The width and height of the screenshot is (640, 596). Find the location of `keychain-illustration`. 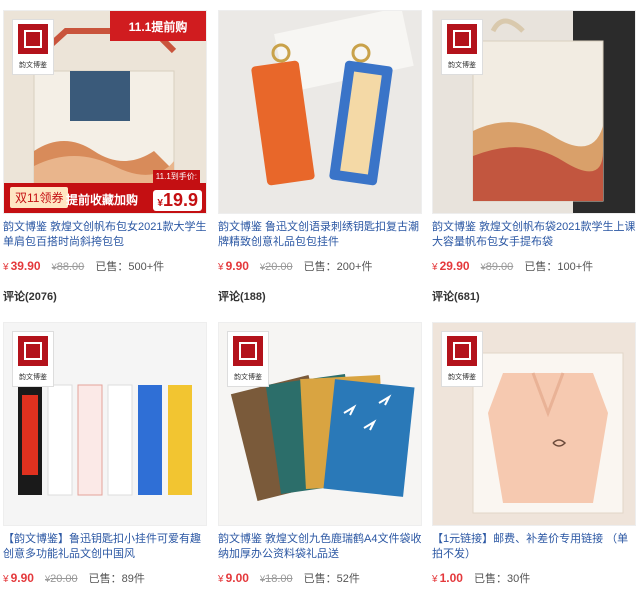

keychain-illustration is located at coordinates (320, 112).